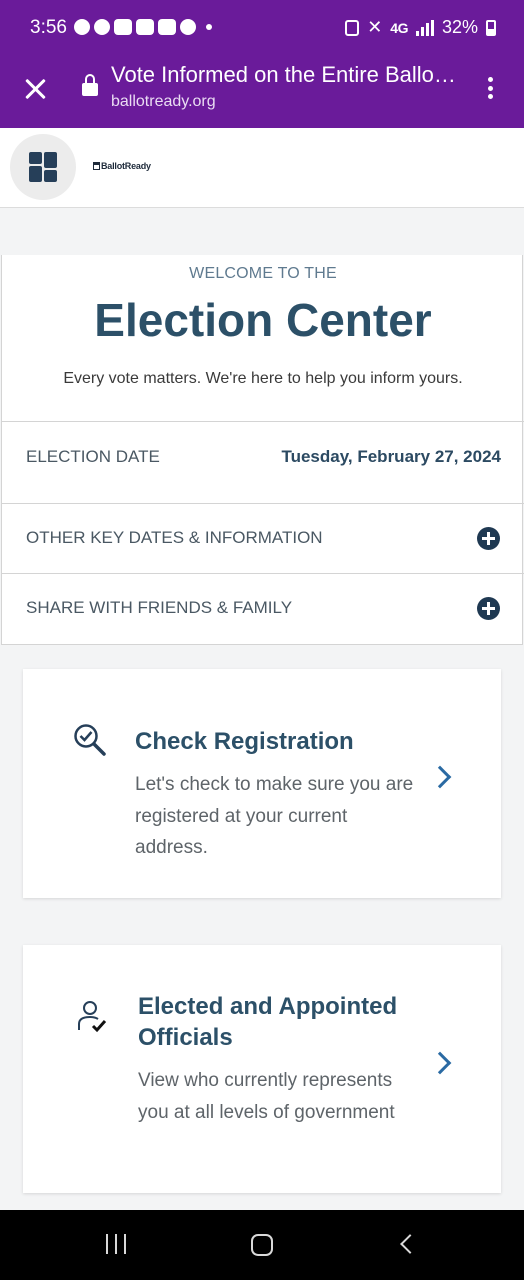  Describe the element at coordinates (410, 1244) in the screenshot. I see `back-icon` at that location.